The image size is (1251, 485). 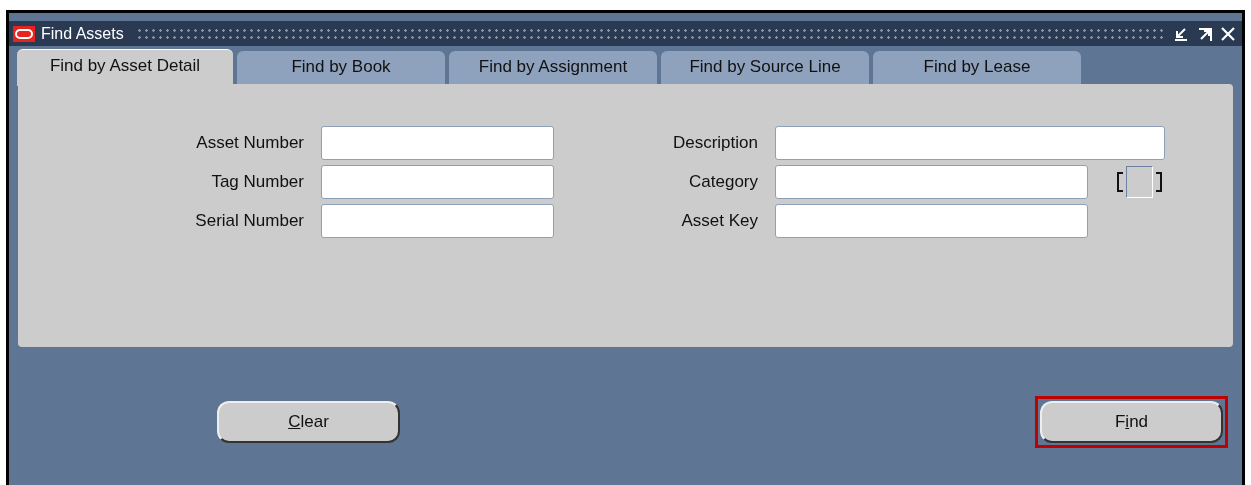 I want to click on tab: Find by Assignment, so click(x=553, y=68).